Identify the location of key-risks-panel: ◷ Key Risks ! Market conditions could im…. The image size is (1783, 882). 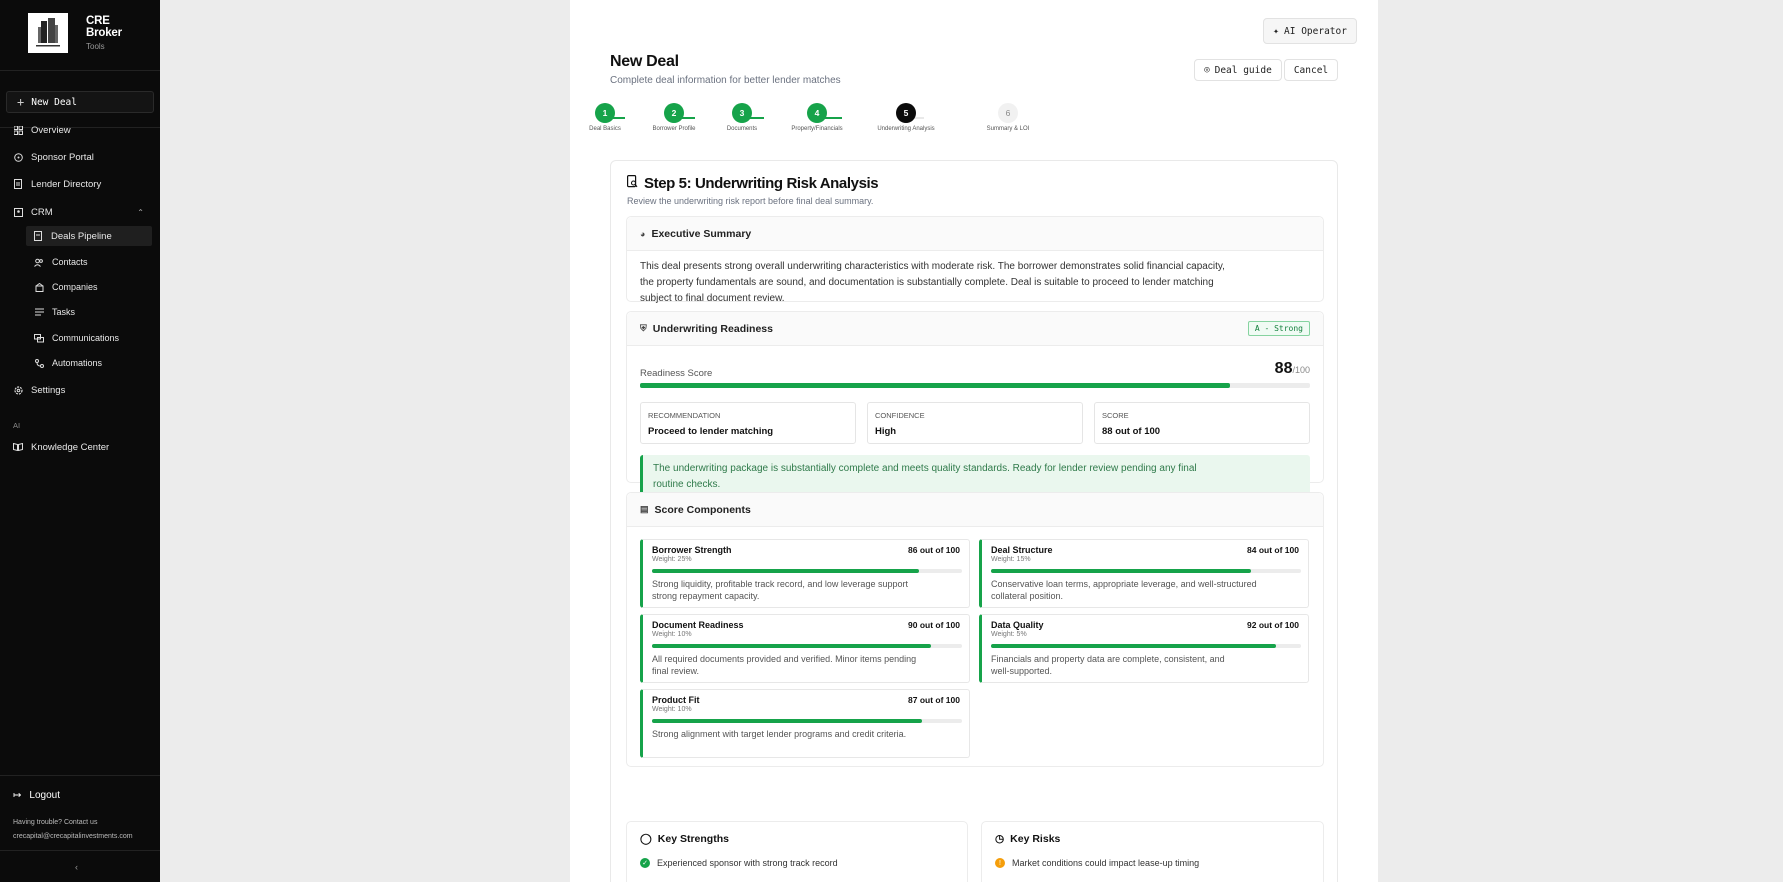
(1152, 851).